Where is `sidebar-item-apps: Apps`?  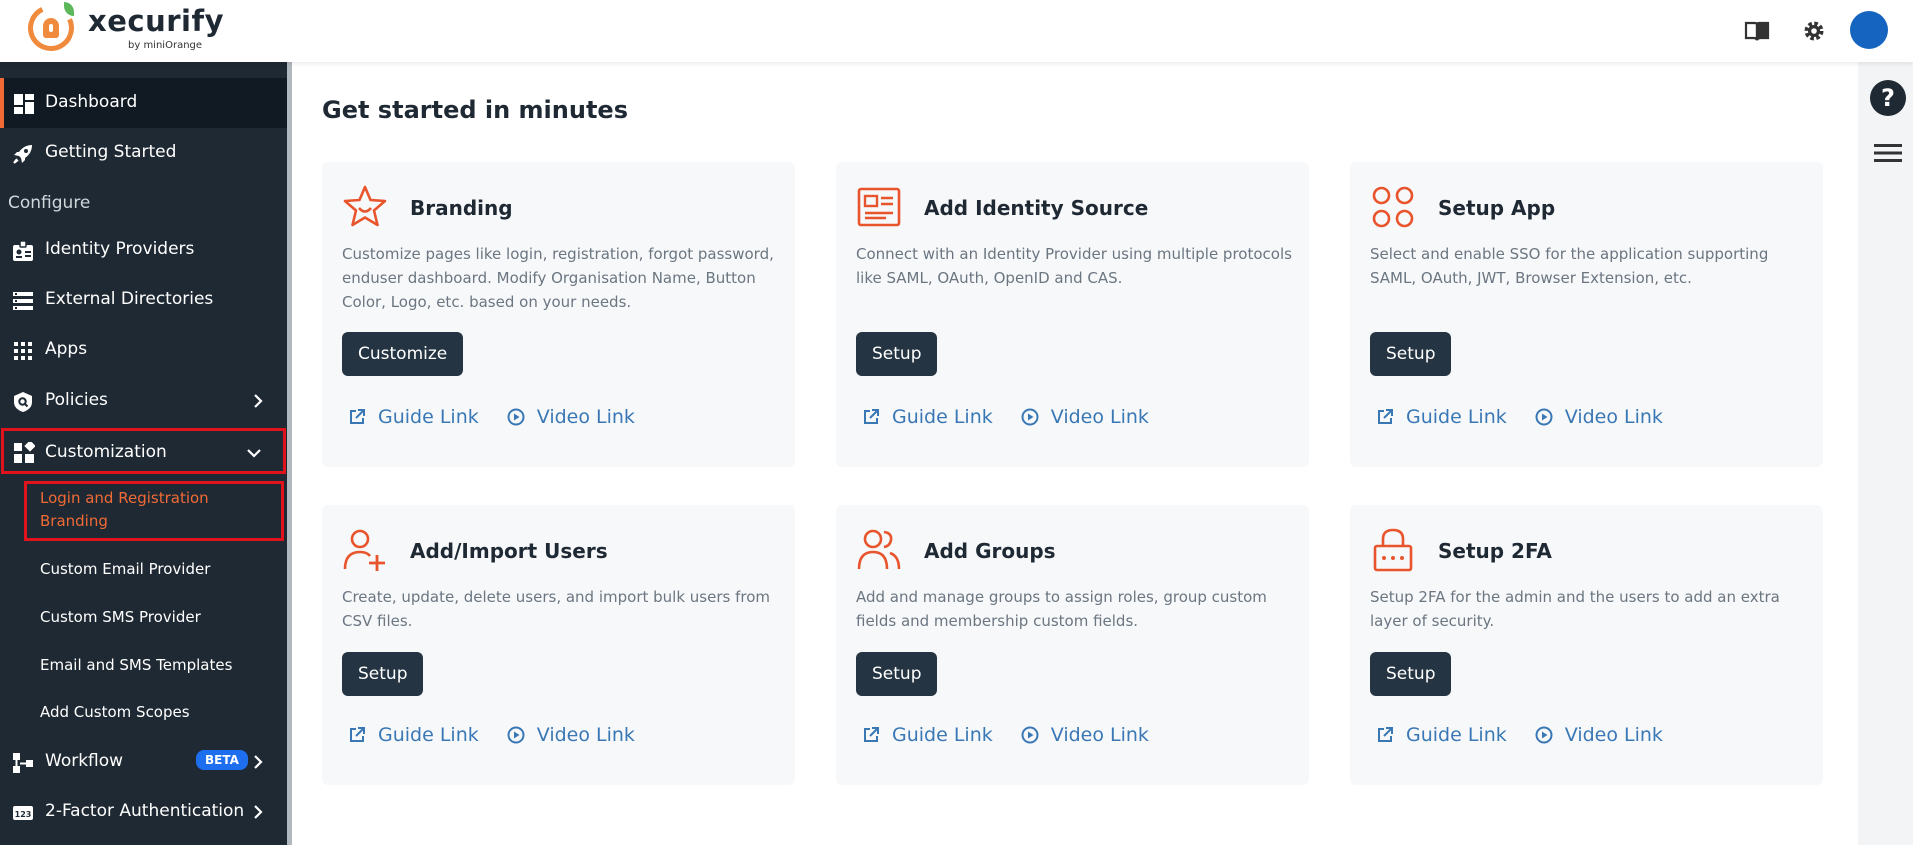 sidebar-item-apps: Apps is located at coordinates (143, 350).